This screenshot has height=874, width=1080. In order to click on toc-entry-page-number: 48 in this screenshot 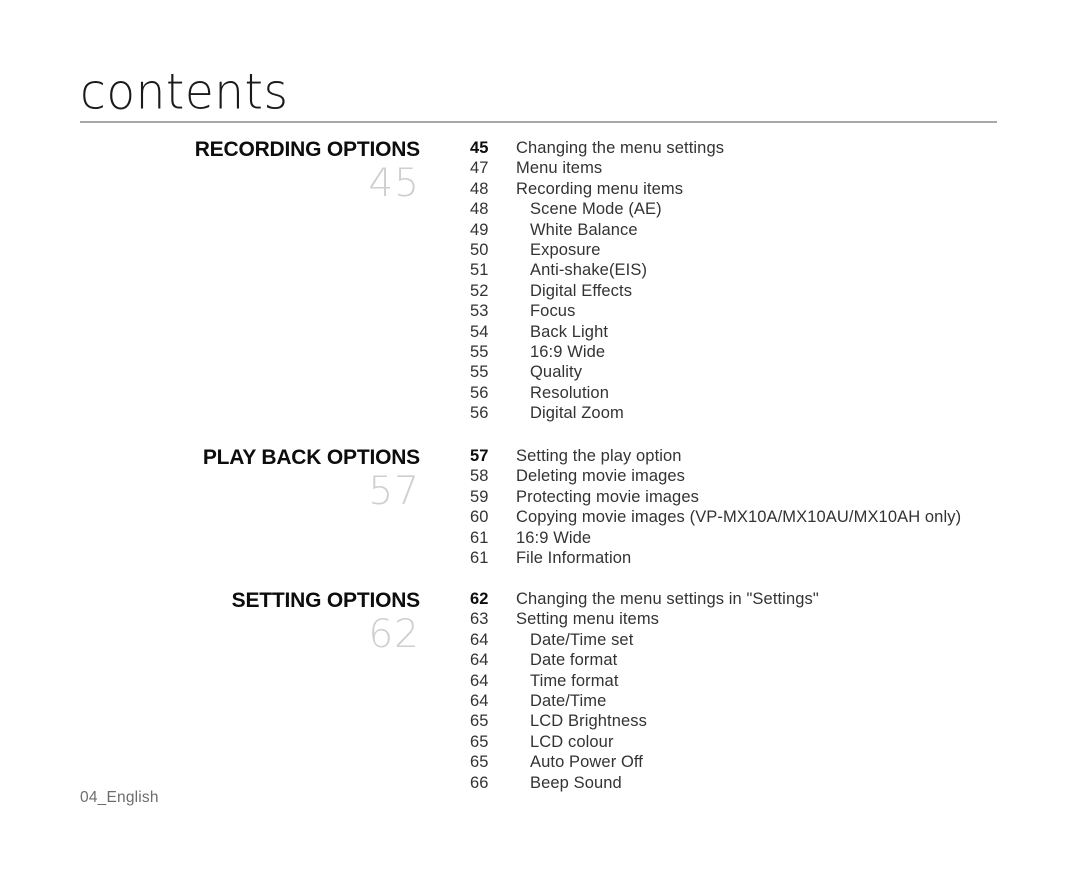, I will do `click(479, 209)`.